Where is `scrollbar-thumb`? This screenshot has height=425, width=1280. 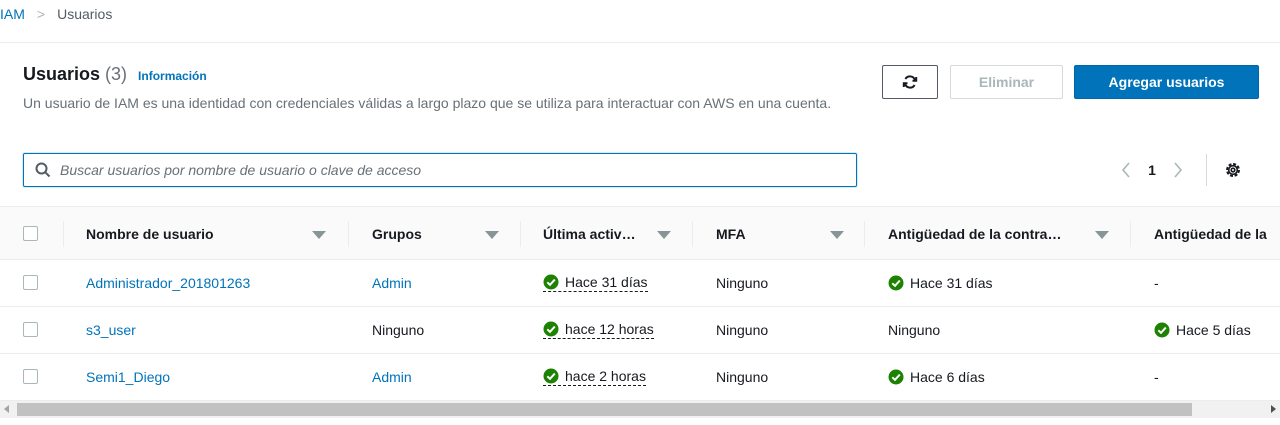
scrollbar-thumb is located at coordinates (604, 409).